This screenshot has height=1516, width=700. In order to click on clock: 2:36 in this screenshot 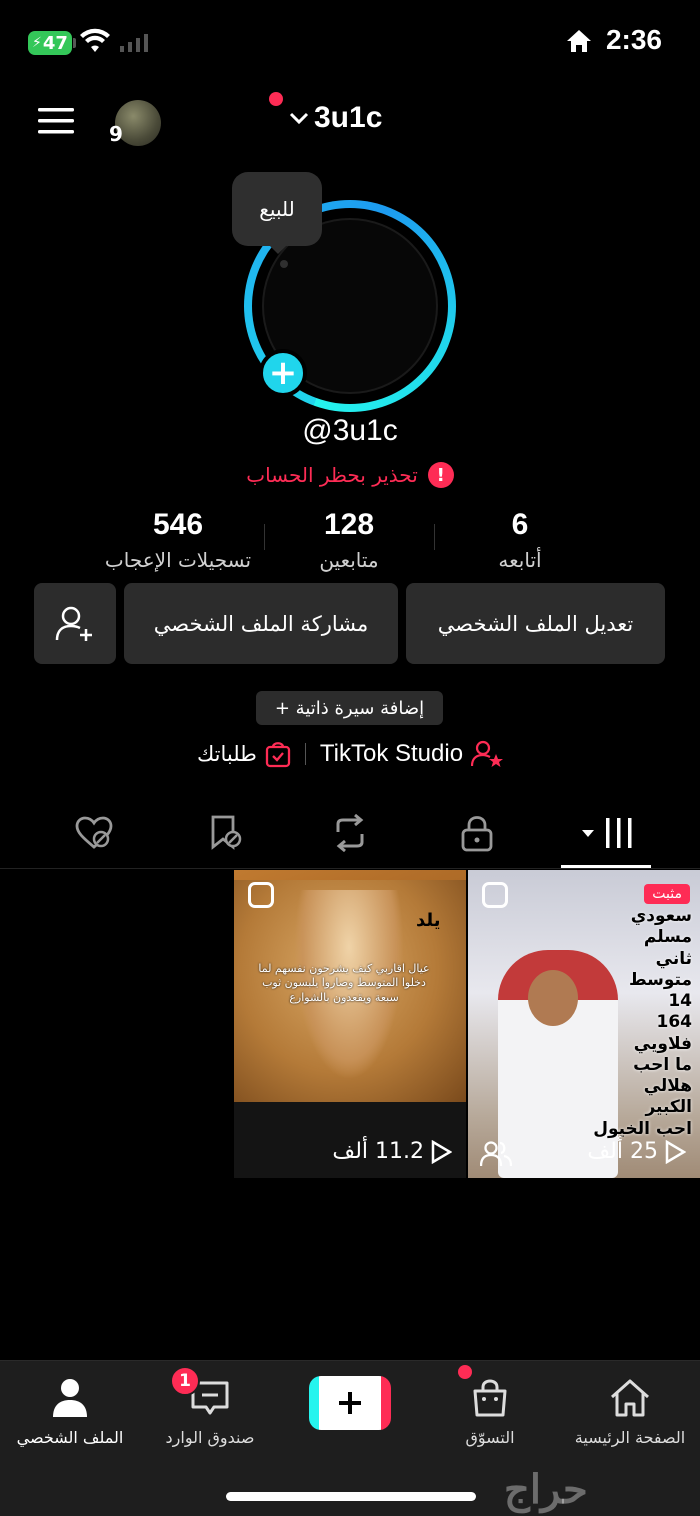, I will do `click(633, 39)`.